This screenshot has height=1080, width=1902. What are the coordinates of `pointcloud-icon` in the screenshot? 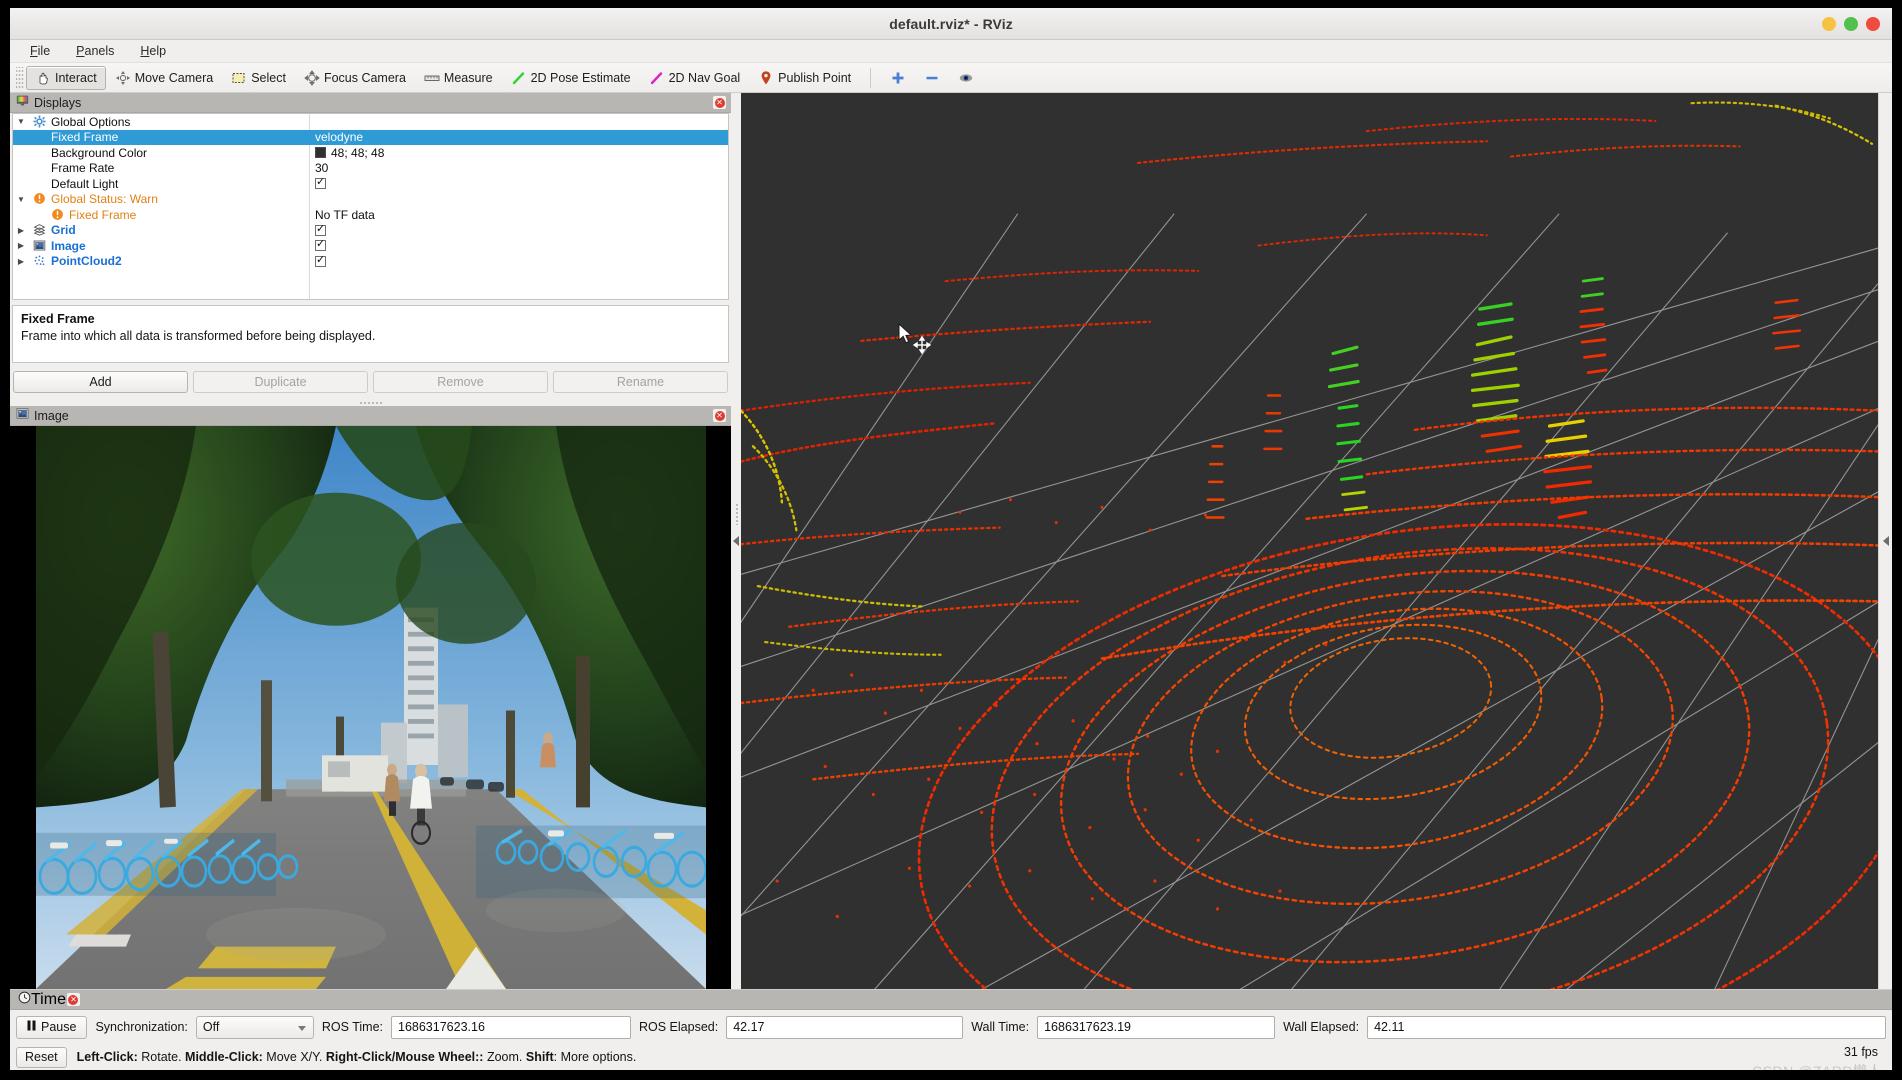 It's located at (40, 261).